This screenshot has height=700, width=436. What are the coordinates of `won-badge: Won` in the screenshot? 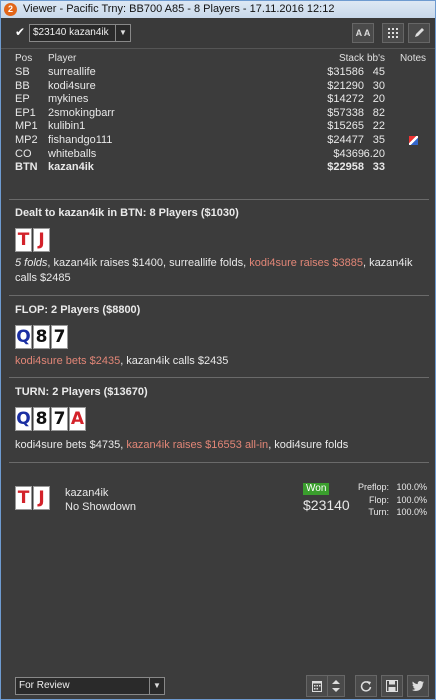 It's located at (316, 489).